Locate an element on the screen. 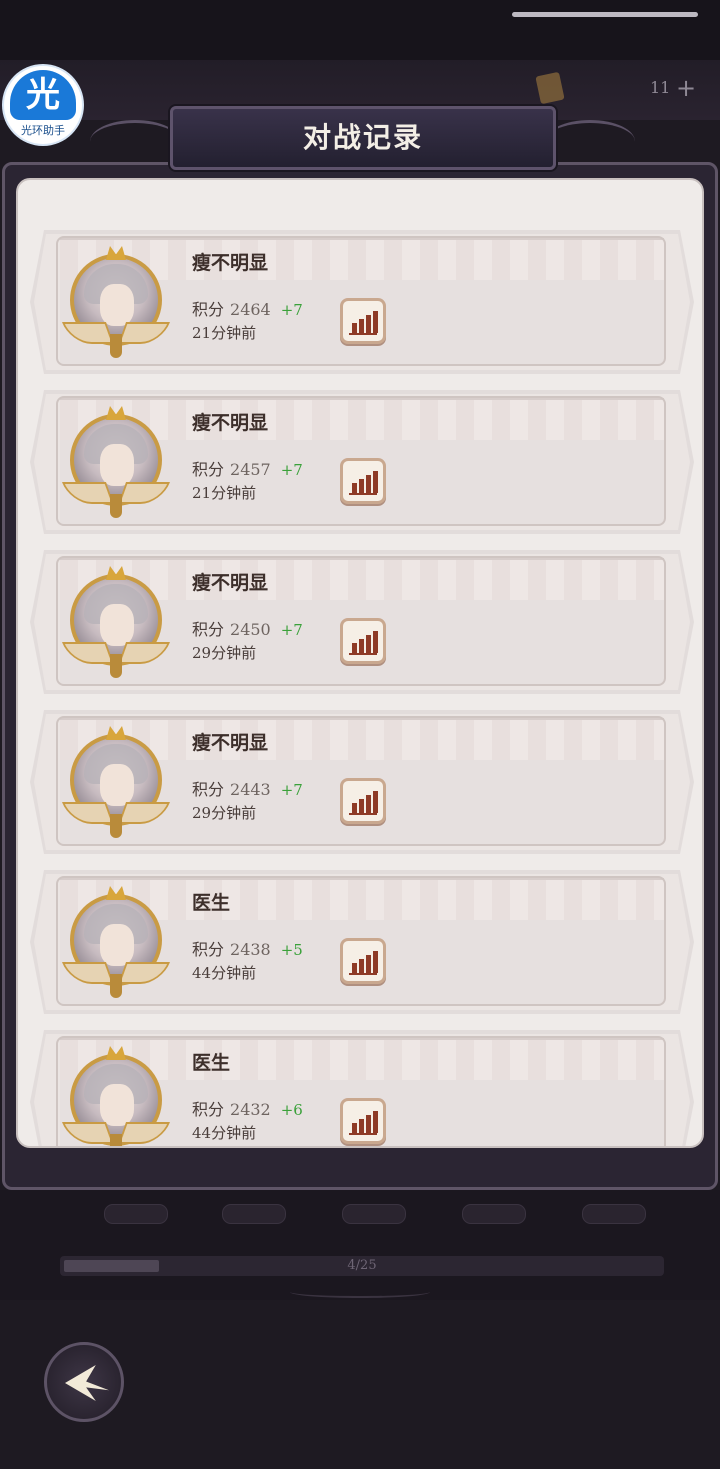 This screenshot has height=1469, width=720. home-indicator is located at coordinates (605, 14).